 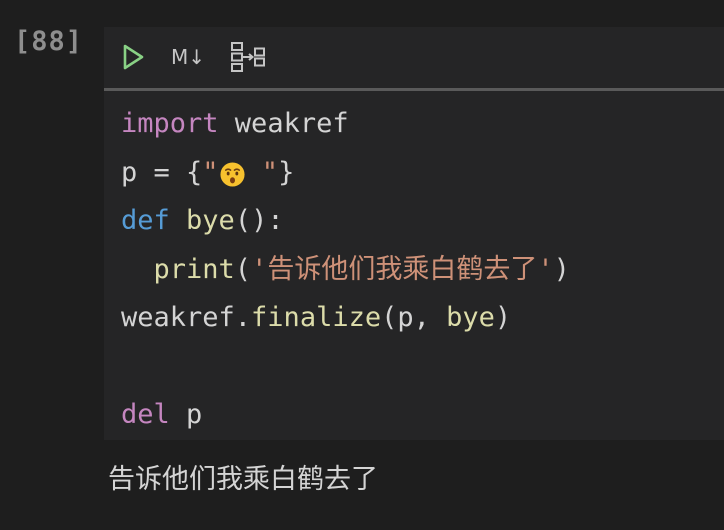 What do you see at coordinates (414, 317) in the screenshot?
I see `code-token: (p,` at bounding box center [414, 317].